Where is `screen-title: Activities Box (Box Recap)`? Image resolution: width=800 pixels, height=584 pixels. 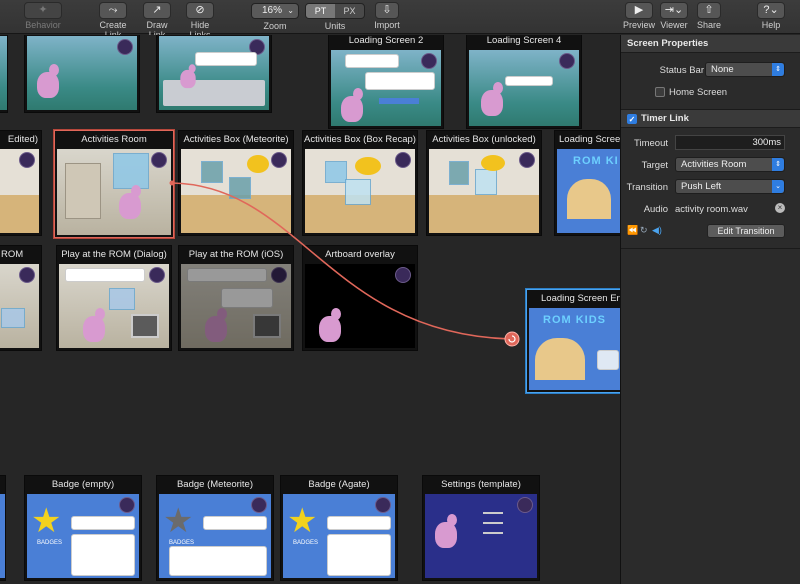
screen-title: Activities Box (Box Recap) is located at coordinates (360, 139).